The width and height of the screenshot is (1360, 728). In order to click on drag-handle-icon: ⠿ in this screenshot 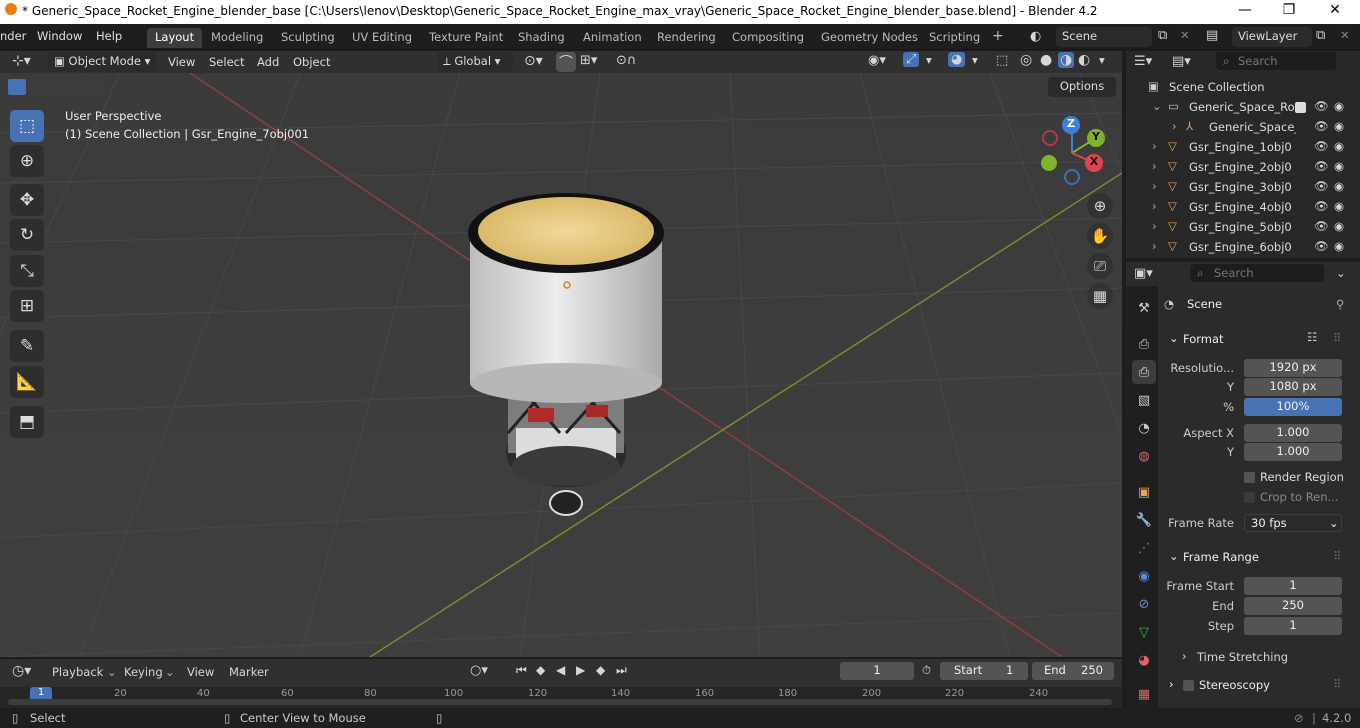, I will do `click(1337, 556)`.